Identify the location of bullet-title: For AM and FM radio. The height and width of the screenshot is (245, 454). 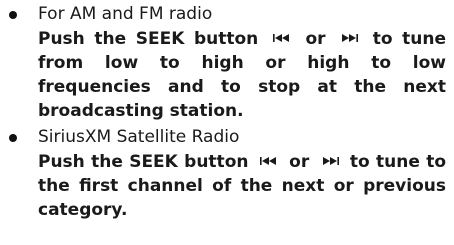
(125, 14).